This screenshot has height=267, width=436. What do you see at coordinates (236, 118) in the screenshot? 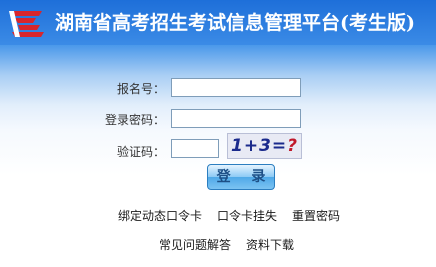
I see `password-input` at bounding box center [236, 118].